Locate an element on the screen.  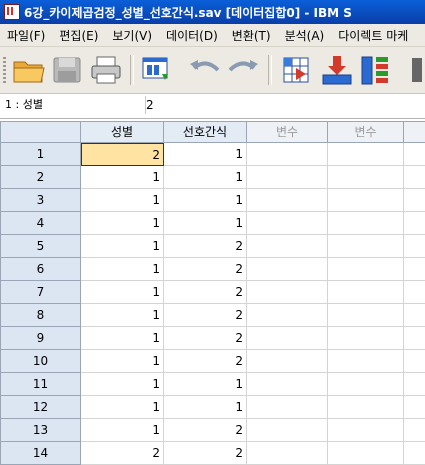
row-header: 6 is located at coordinates (40, 269).